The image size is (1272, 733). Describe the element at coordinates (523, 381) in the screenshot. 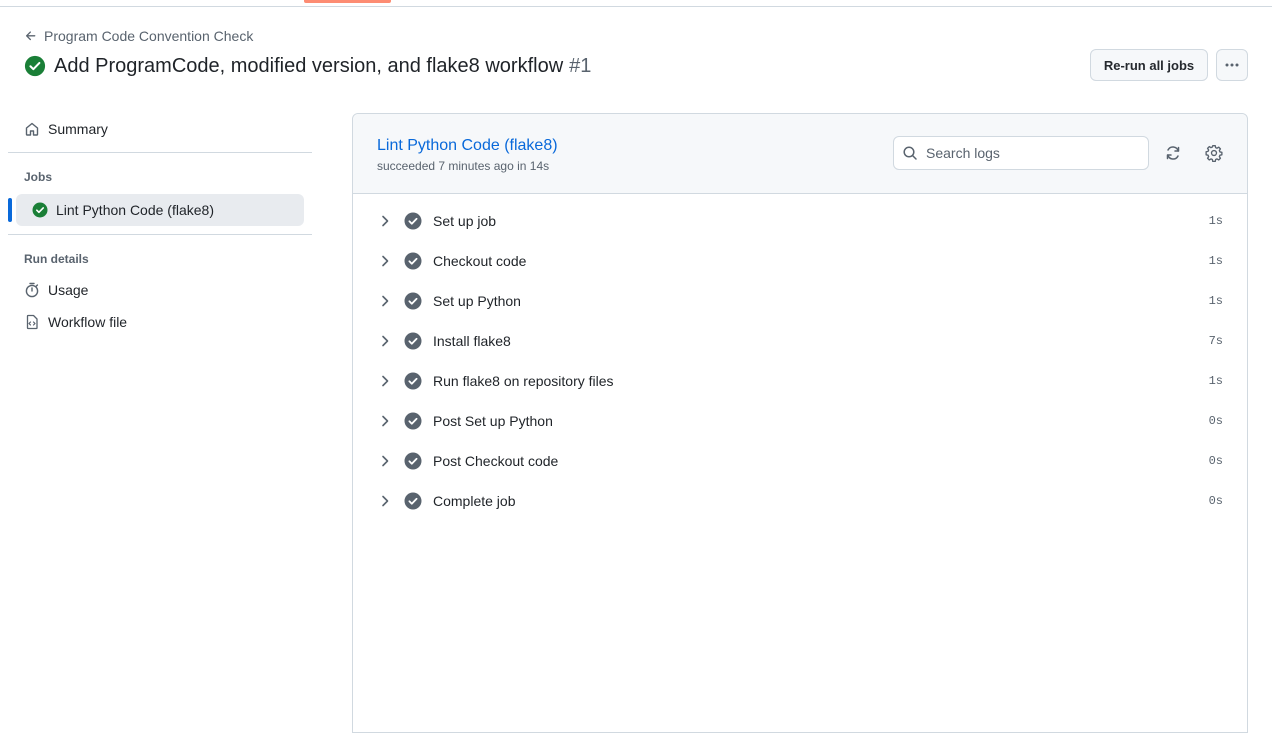

I see `step-name: Run flake8 on repository files` at that location.